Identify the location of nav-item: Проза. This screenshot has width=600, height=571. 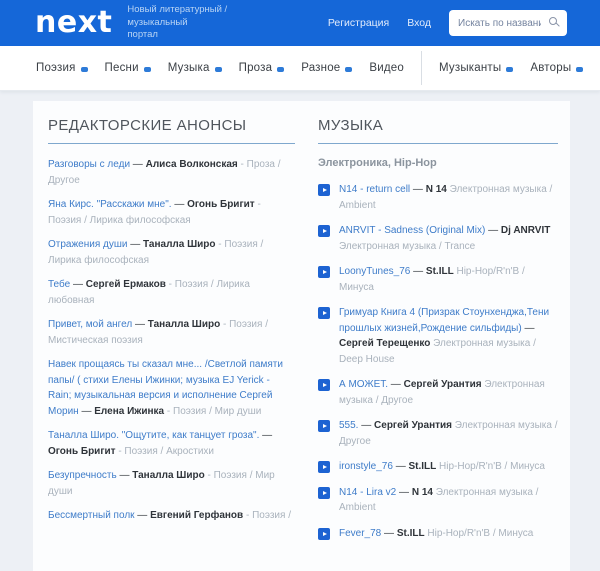
(262, 68).